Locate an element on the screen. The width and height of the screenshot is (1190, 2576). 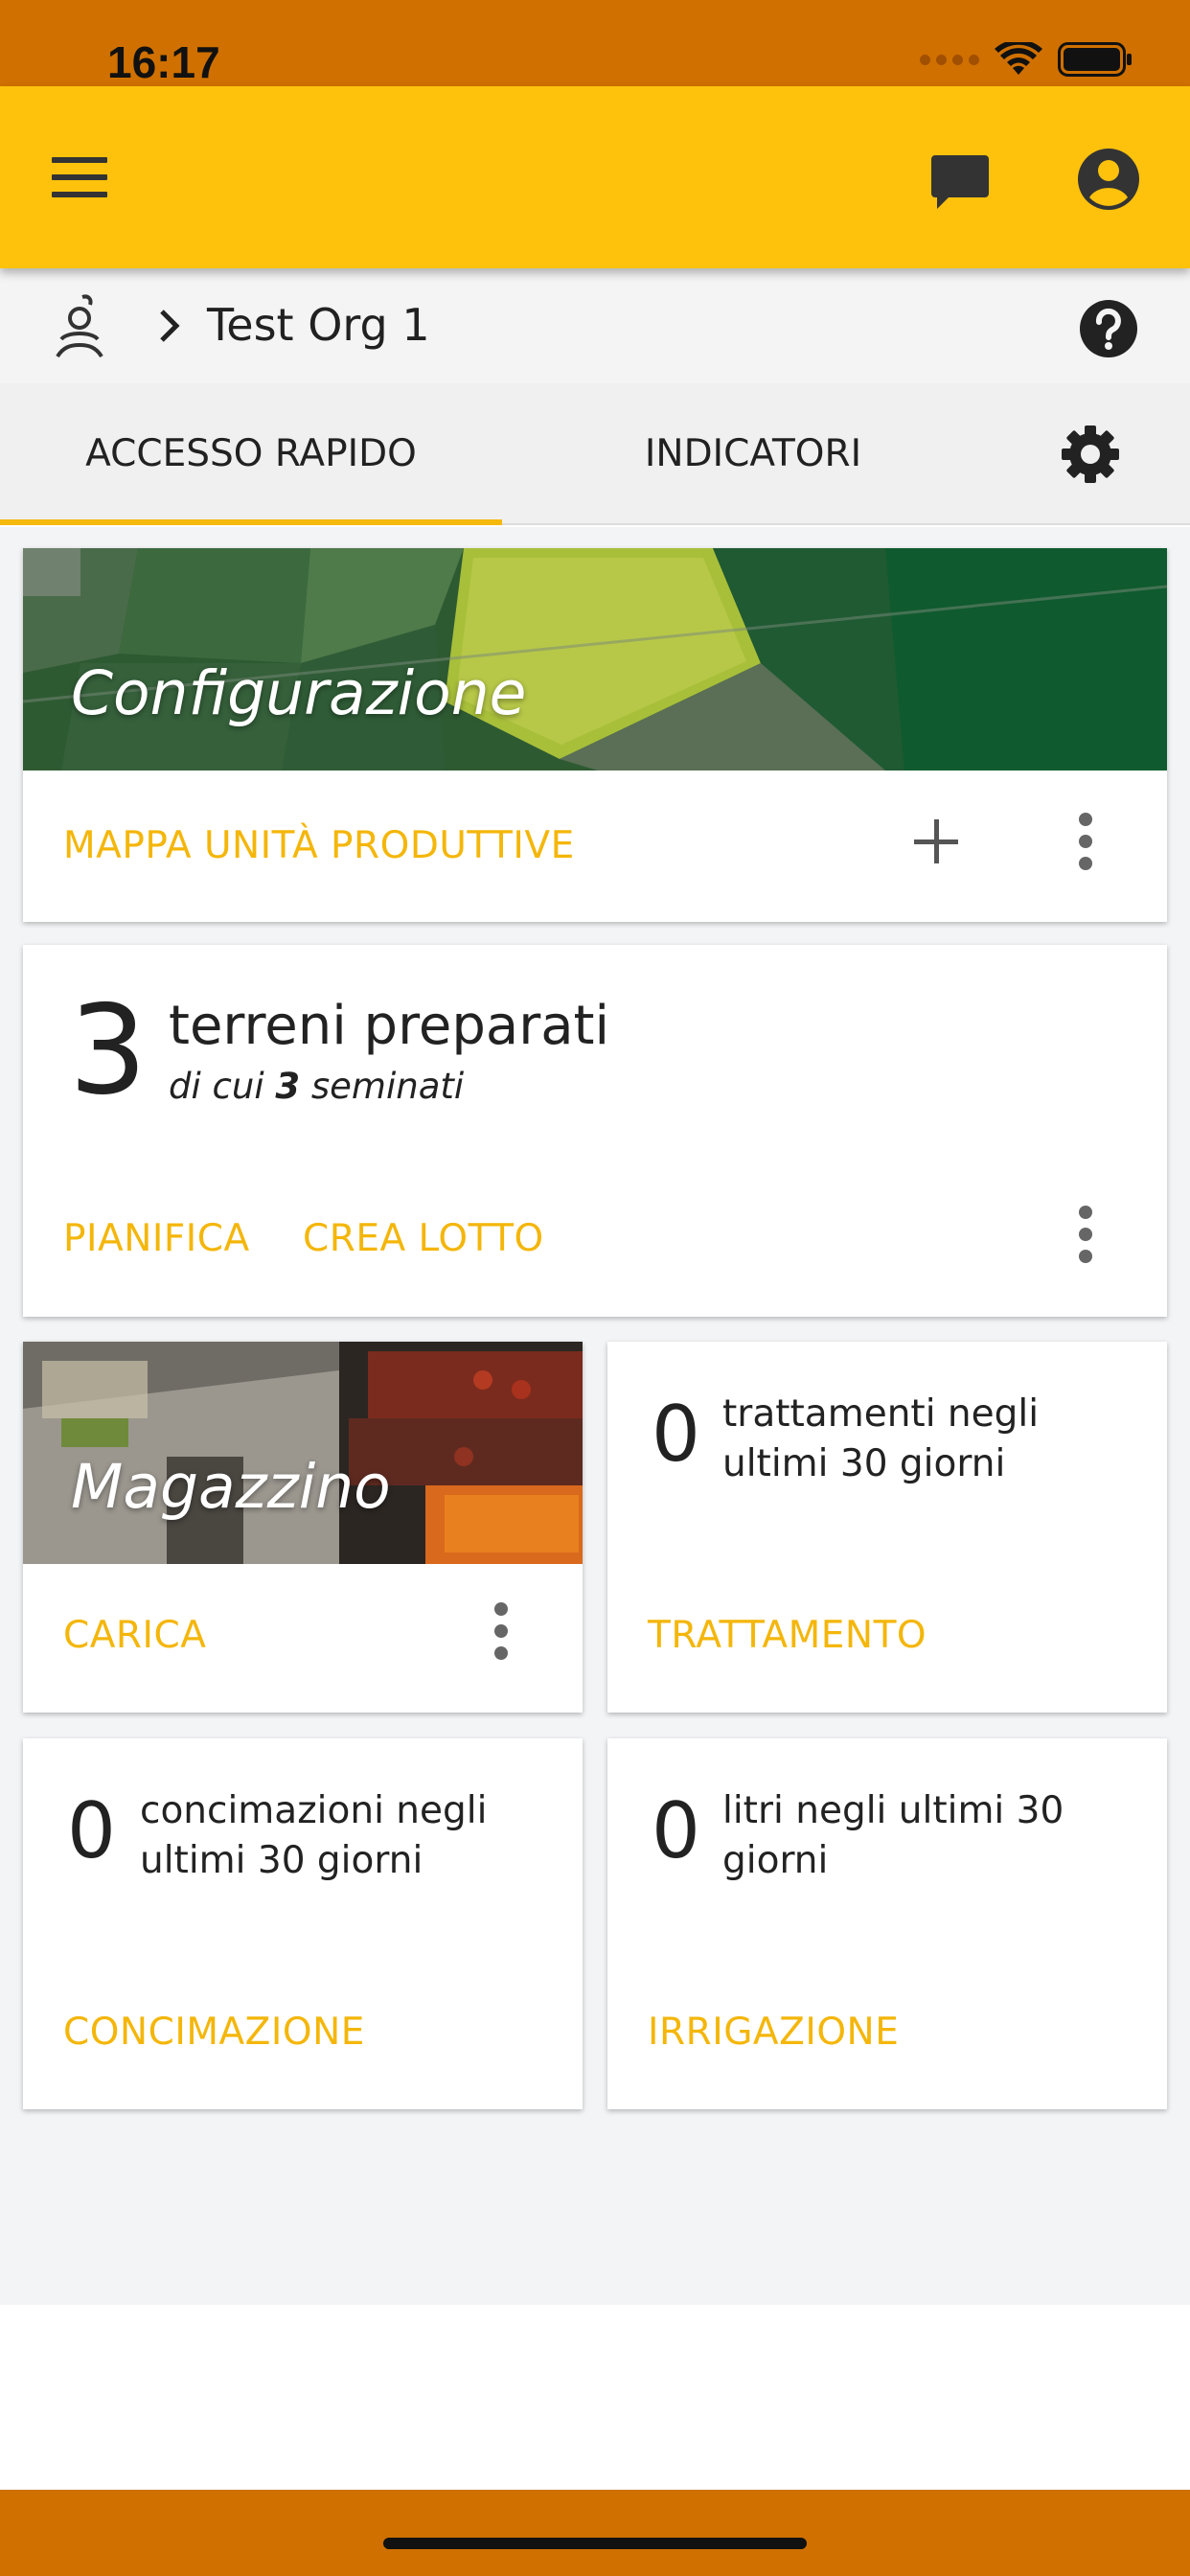
configurazione-card: Configurazione MAPPA UNITÀ PRODUTTIVE is located at coordinates (595, 735).